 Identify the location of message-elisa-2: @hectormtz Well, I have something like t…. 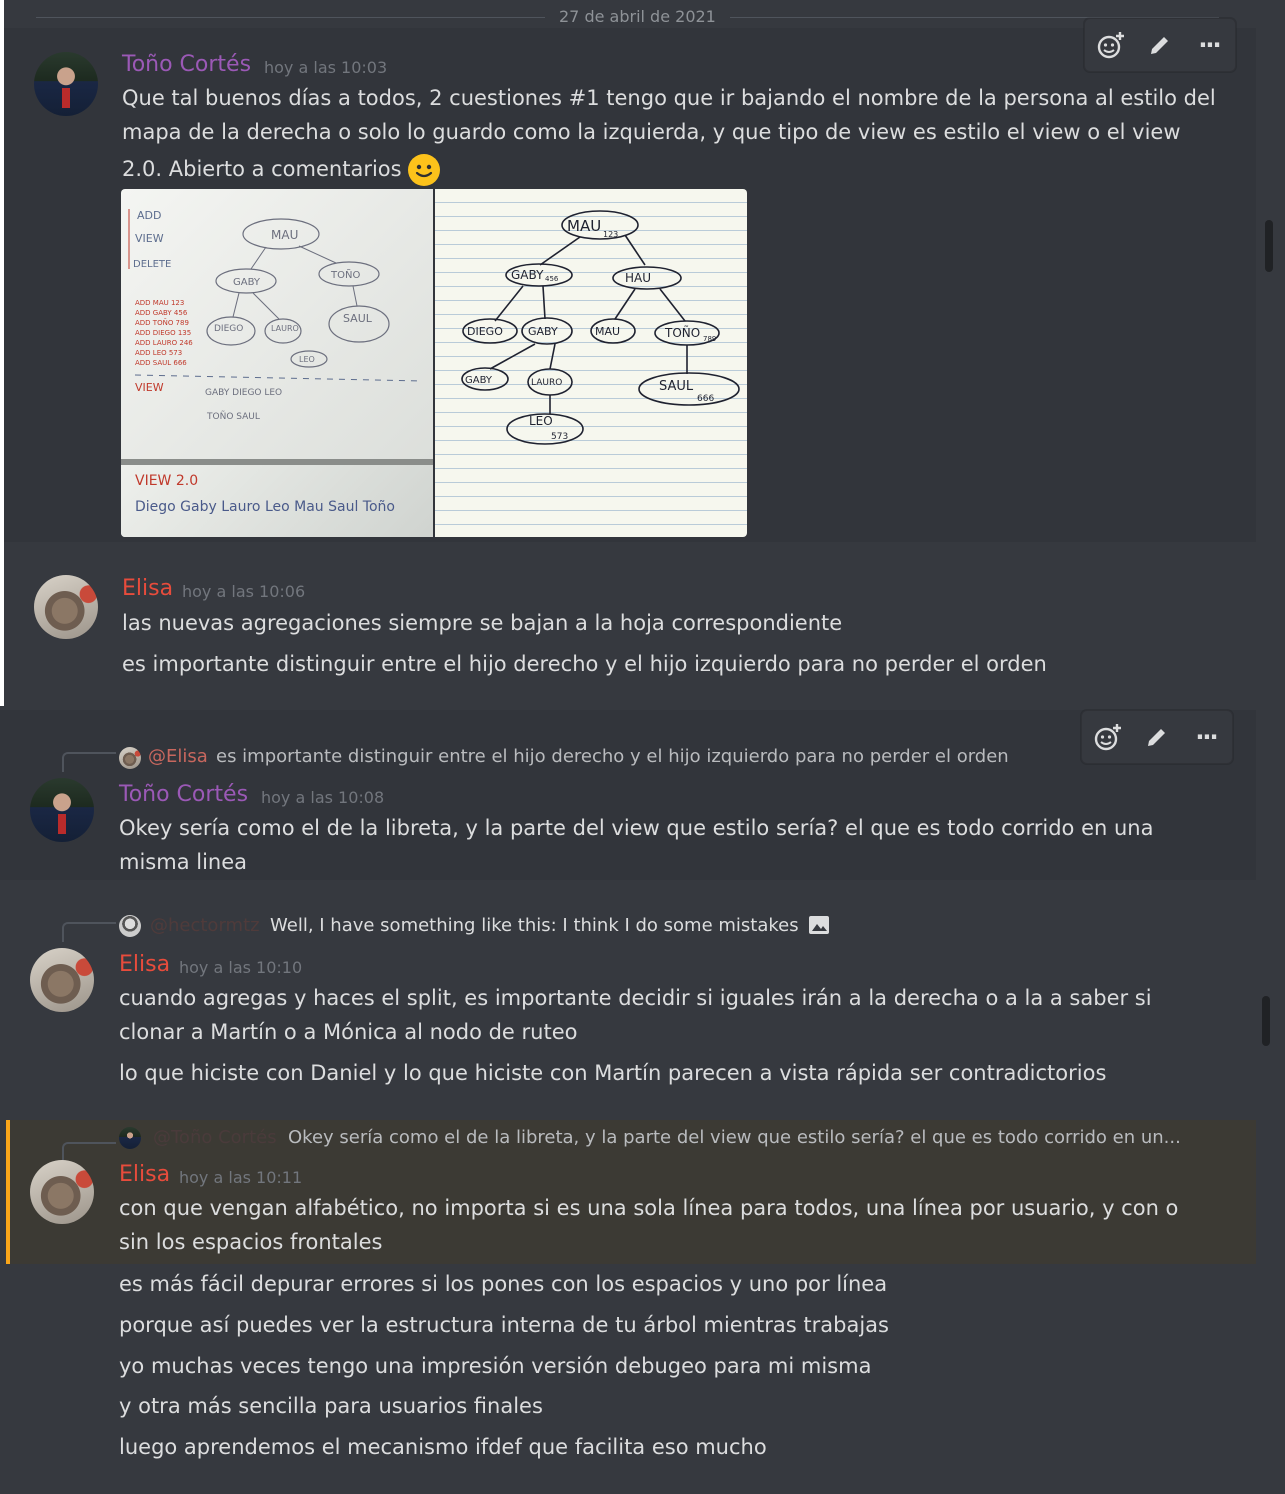
(628, 1005).